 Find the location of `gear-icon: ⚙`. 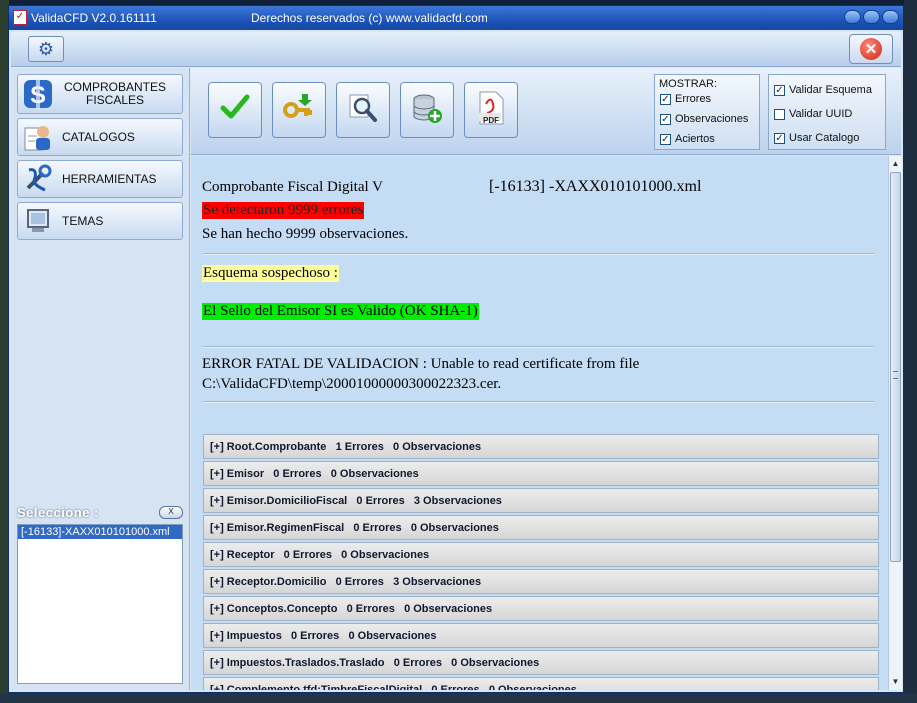

gear-icon: ⚙ is located at coordinates (46, 48).